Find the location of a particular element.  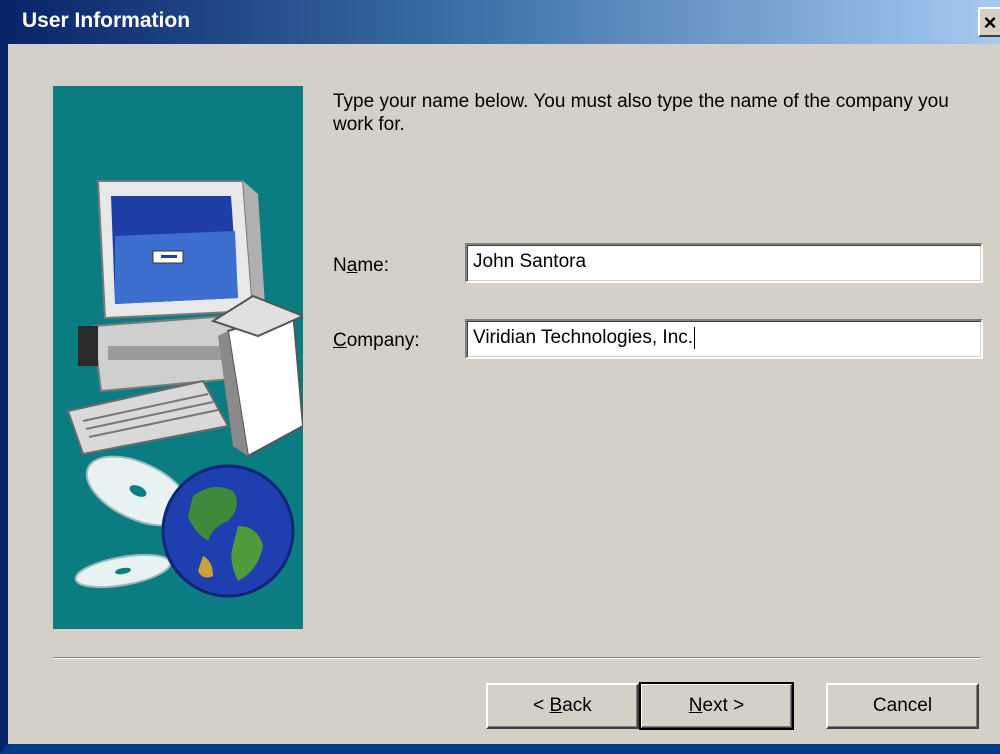

company-label-accel: C is located at coordinates (340, 340).